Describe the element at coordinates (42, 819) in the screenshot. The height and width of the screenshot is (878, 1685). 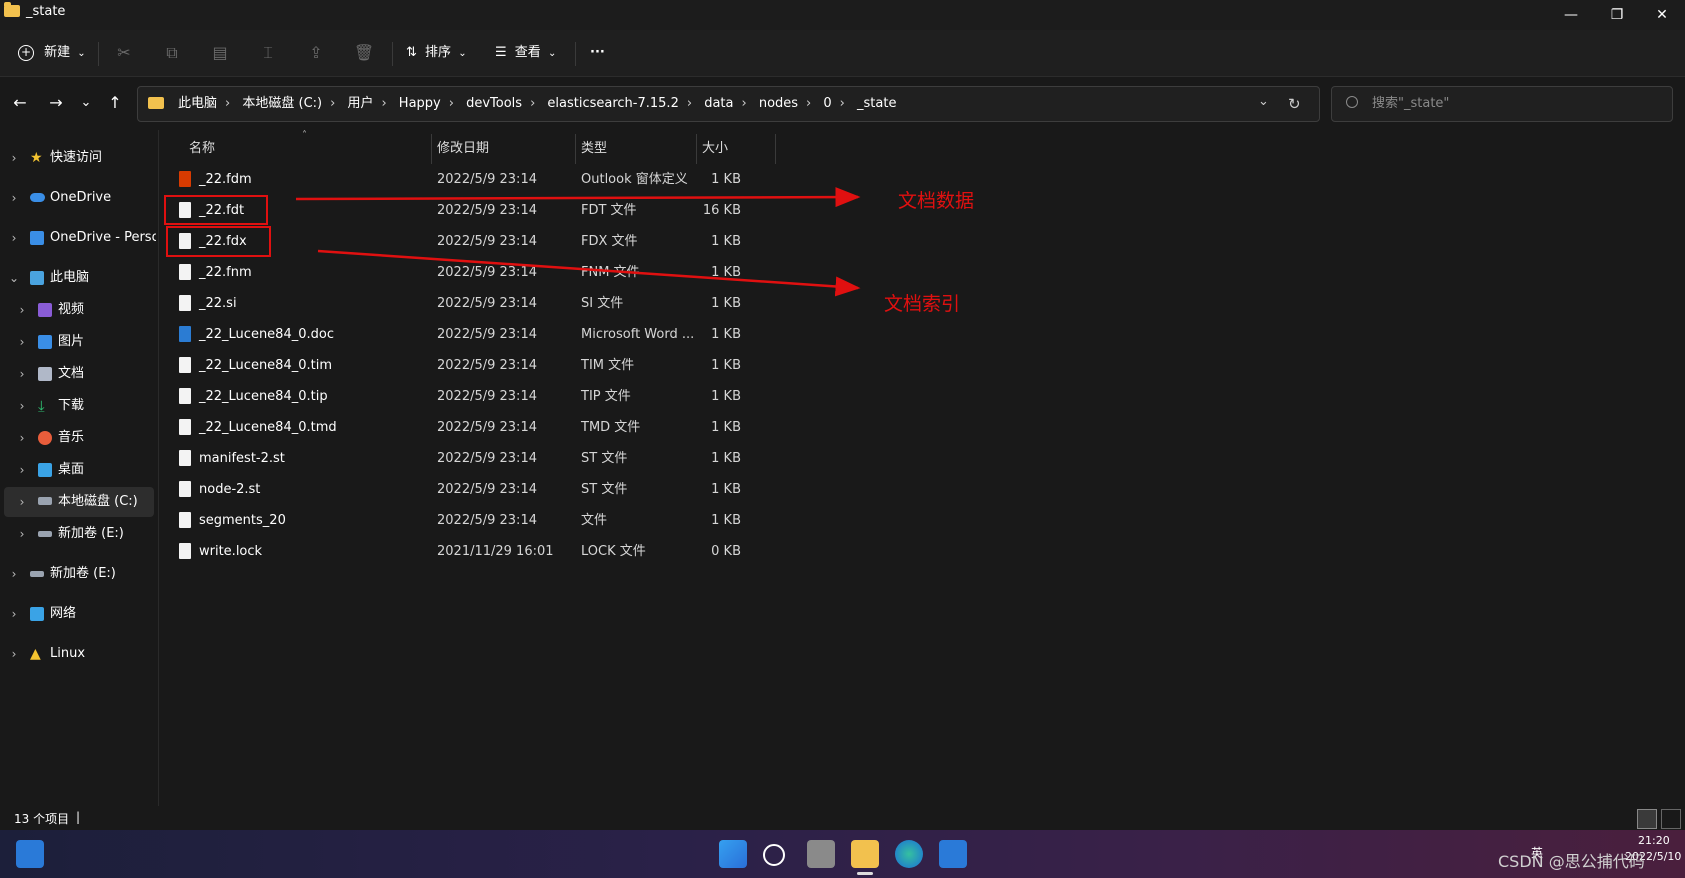
I see `item-count: 13 个项目` at that location.